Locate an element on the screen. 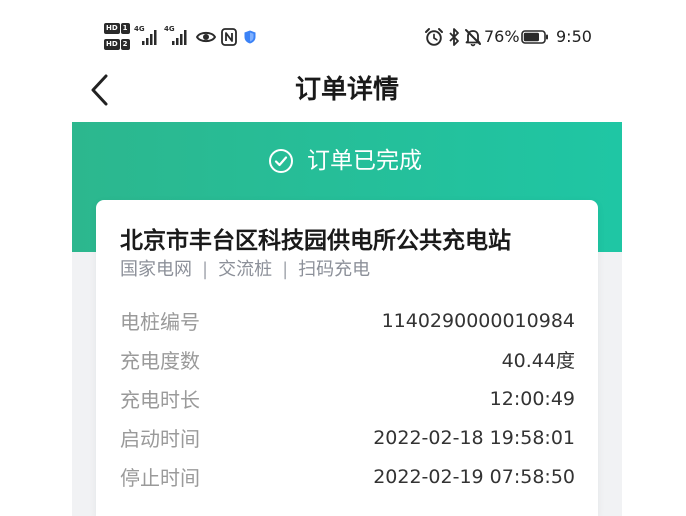 The image size is (686, 516). detail-row-energy: 充电度数 40.44度 is located at coordinates (347, 359).